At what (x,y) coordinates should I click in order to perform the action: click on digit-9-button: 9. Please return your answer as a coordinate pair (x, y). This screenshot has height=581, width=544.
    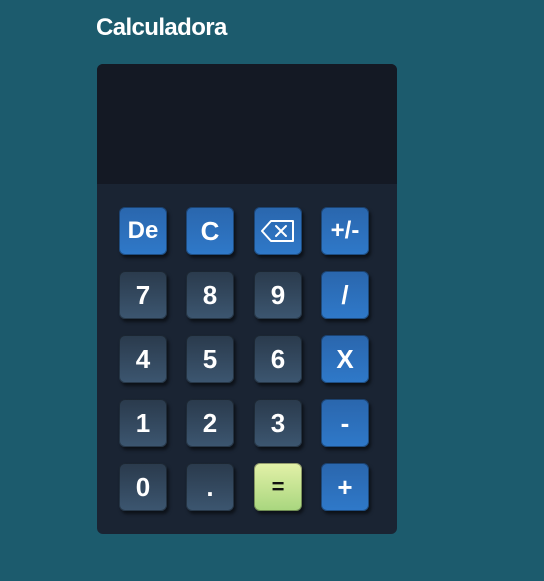
    Looking at the image, I should click on (278, 295).